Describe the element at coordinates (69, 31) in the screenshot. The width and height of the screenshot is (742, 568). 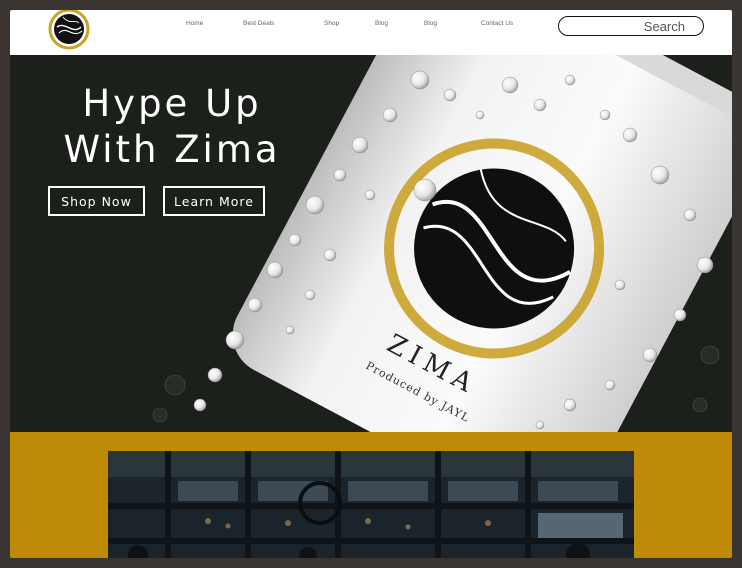
I see `zima-logo-icon` at that location.